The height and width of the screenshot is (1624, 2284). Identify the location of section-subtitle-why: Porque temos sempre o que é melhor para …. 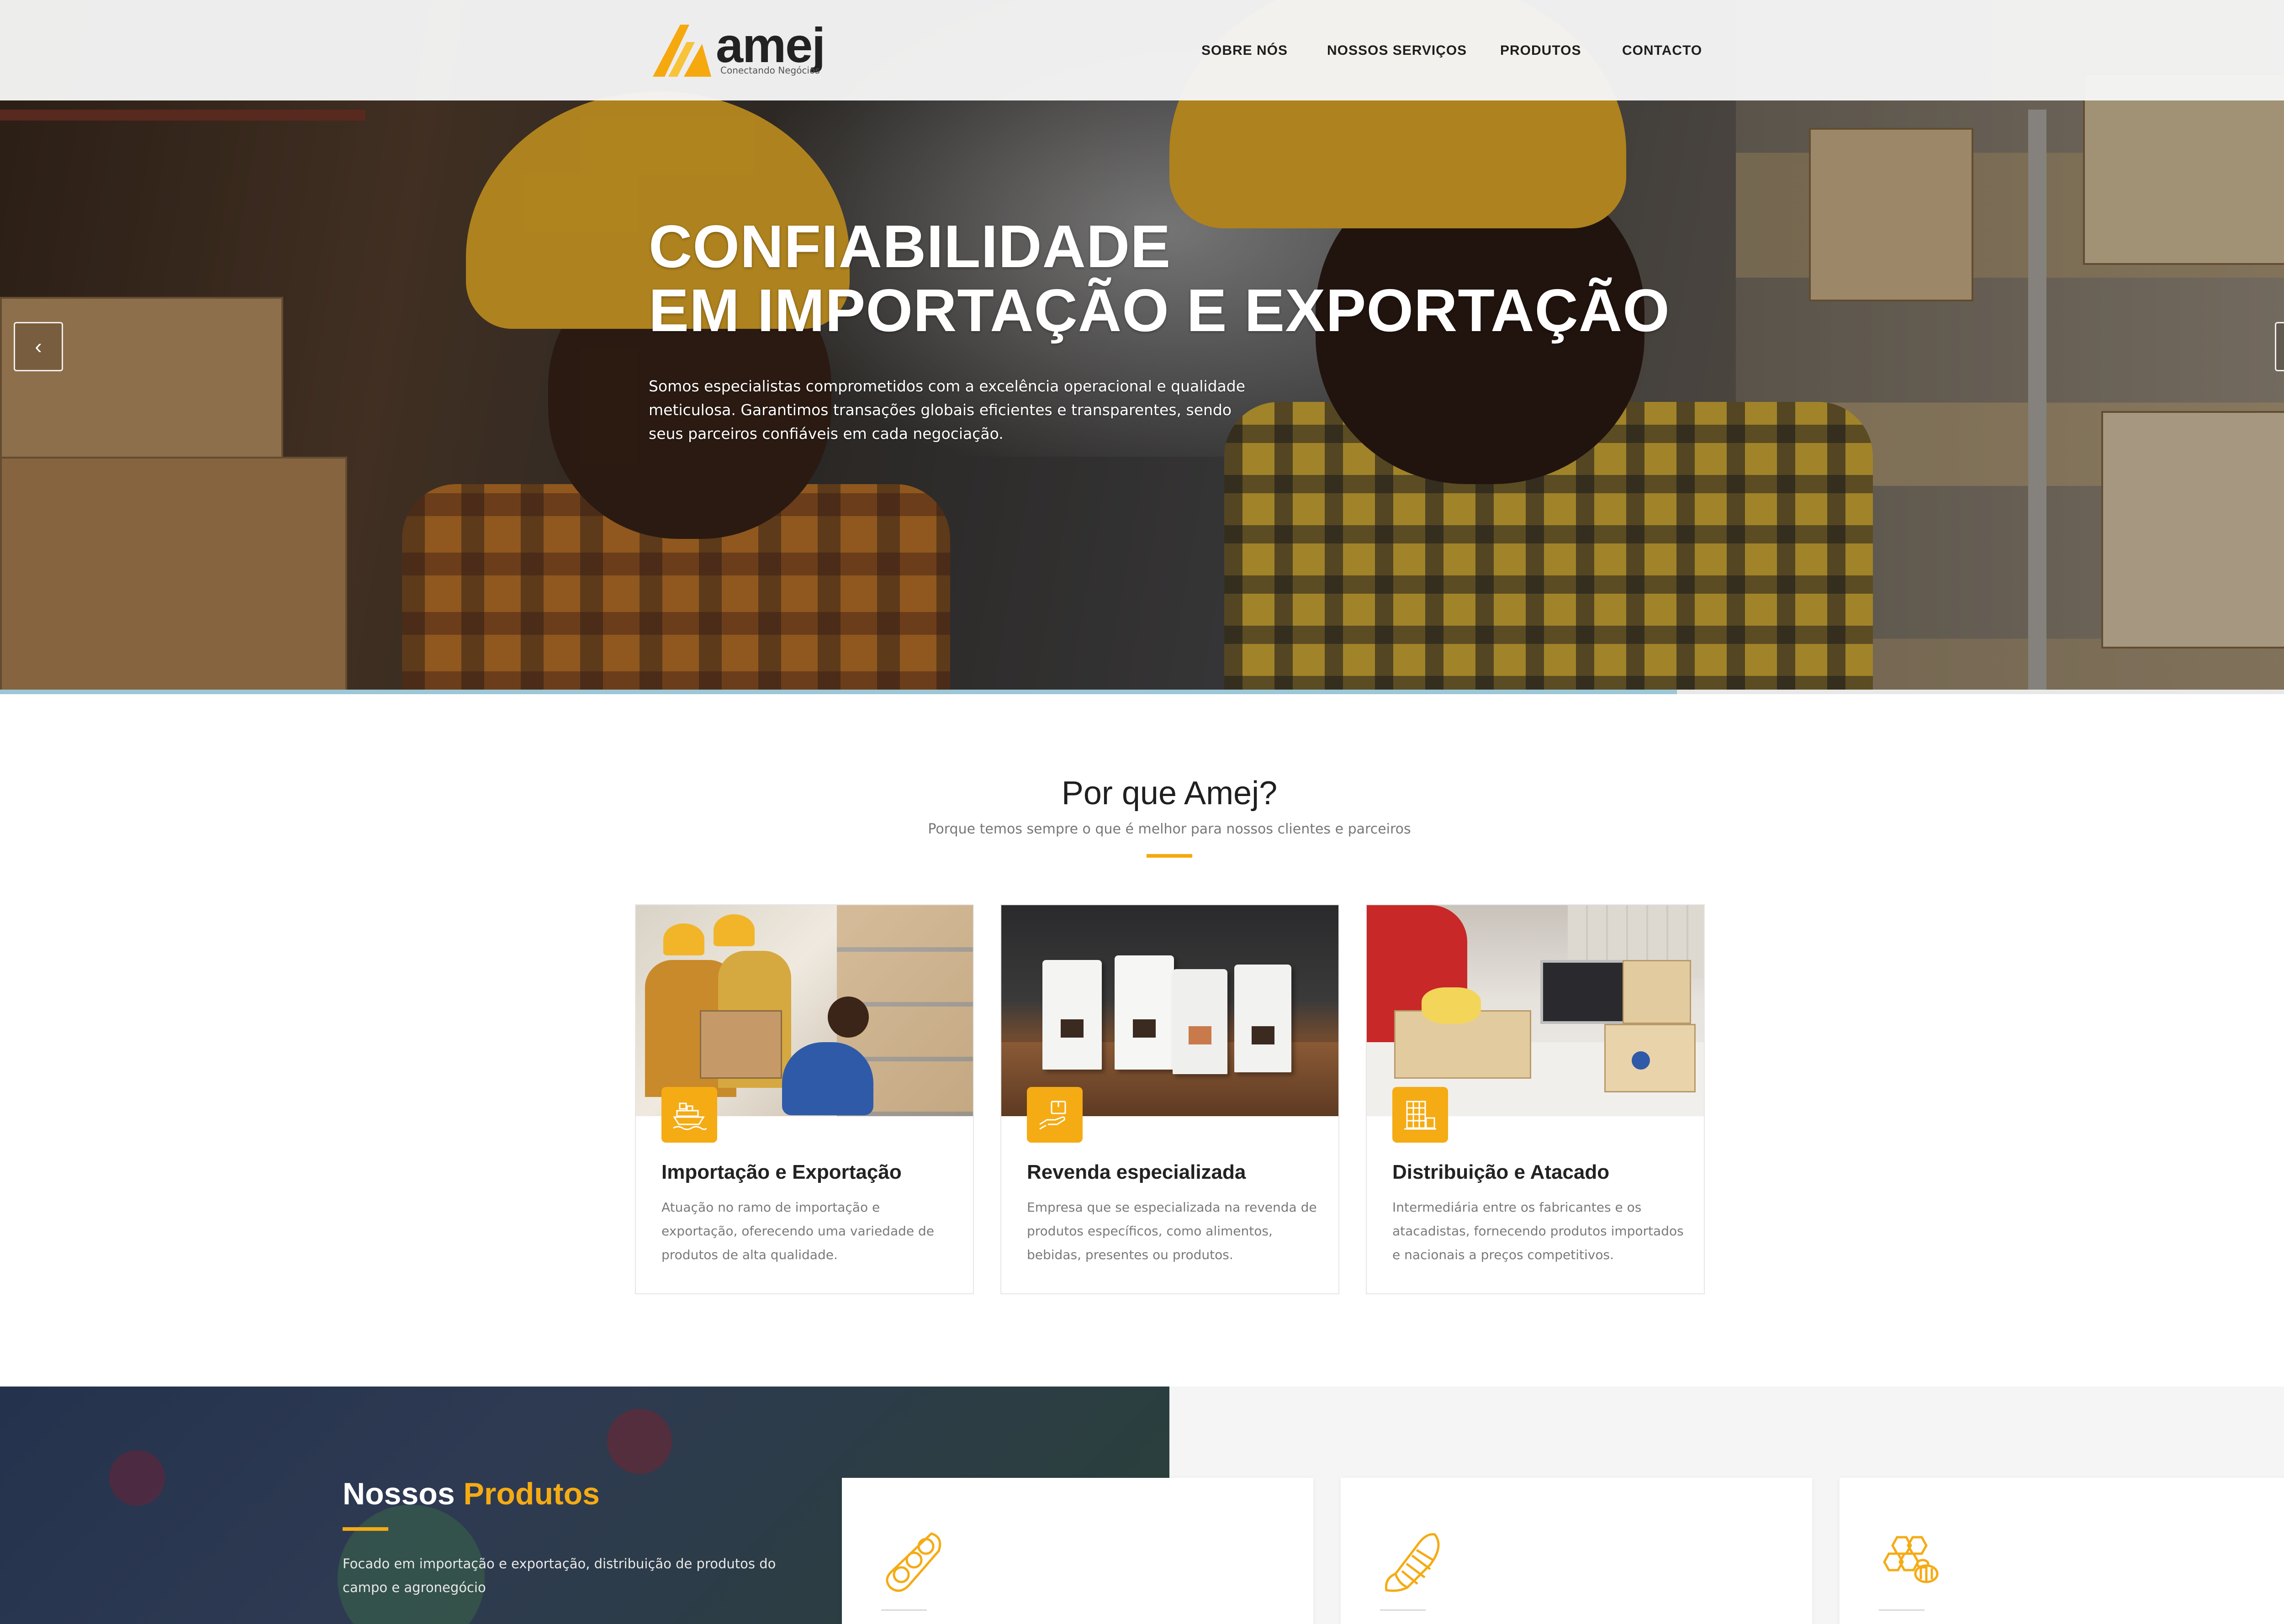
(1169, 829).